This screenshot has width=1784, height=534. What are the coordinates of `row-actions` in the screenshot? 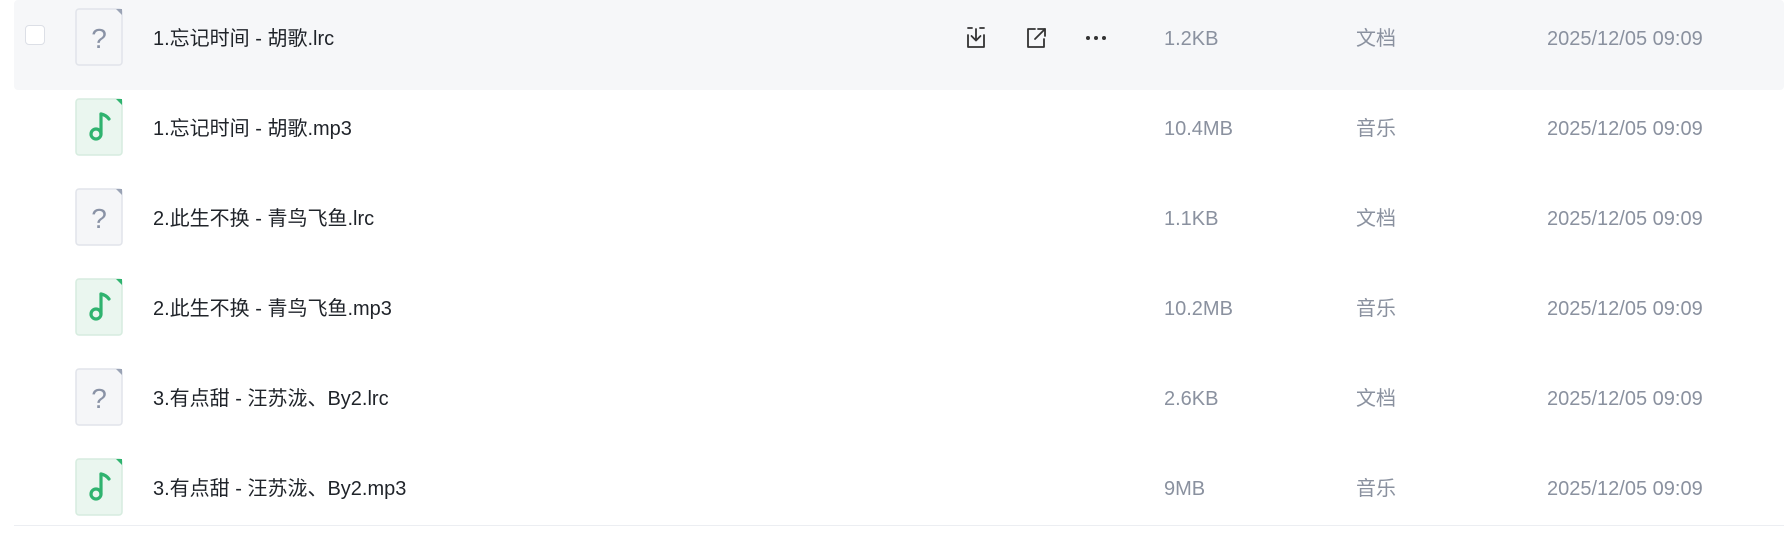 It's located at (1036, 38).